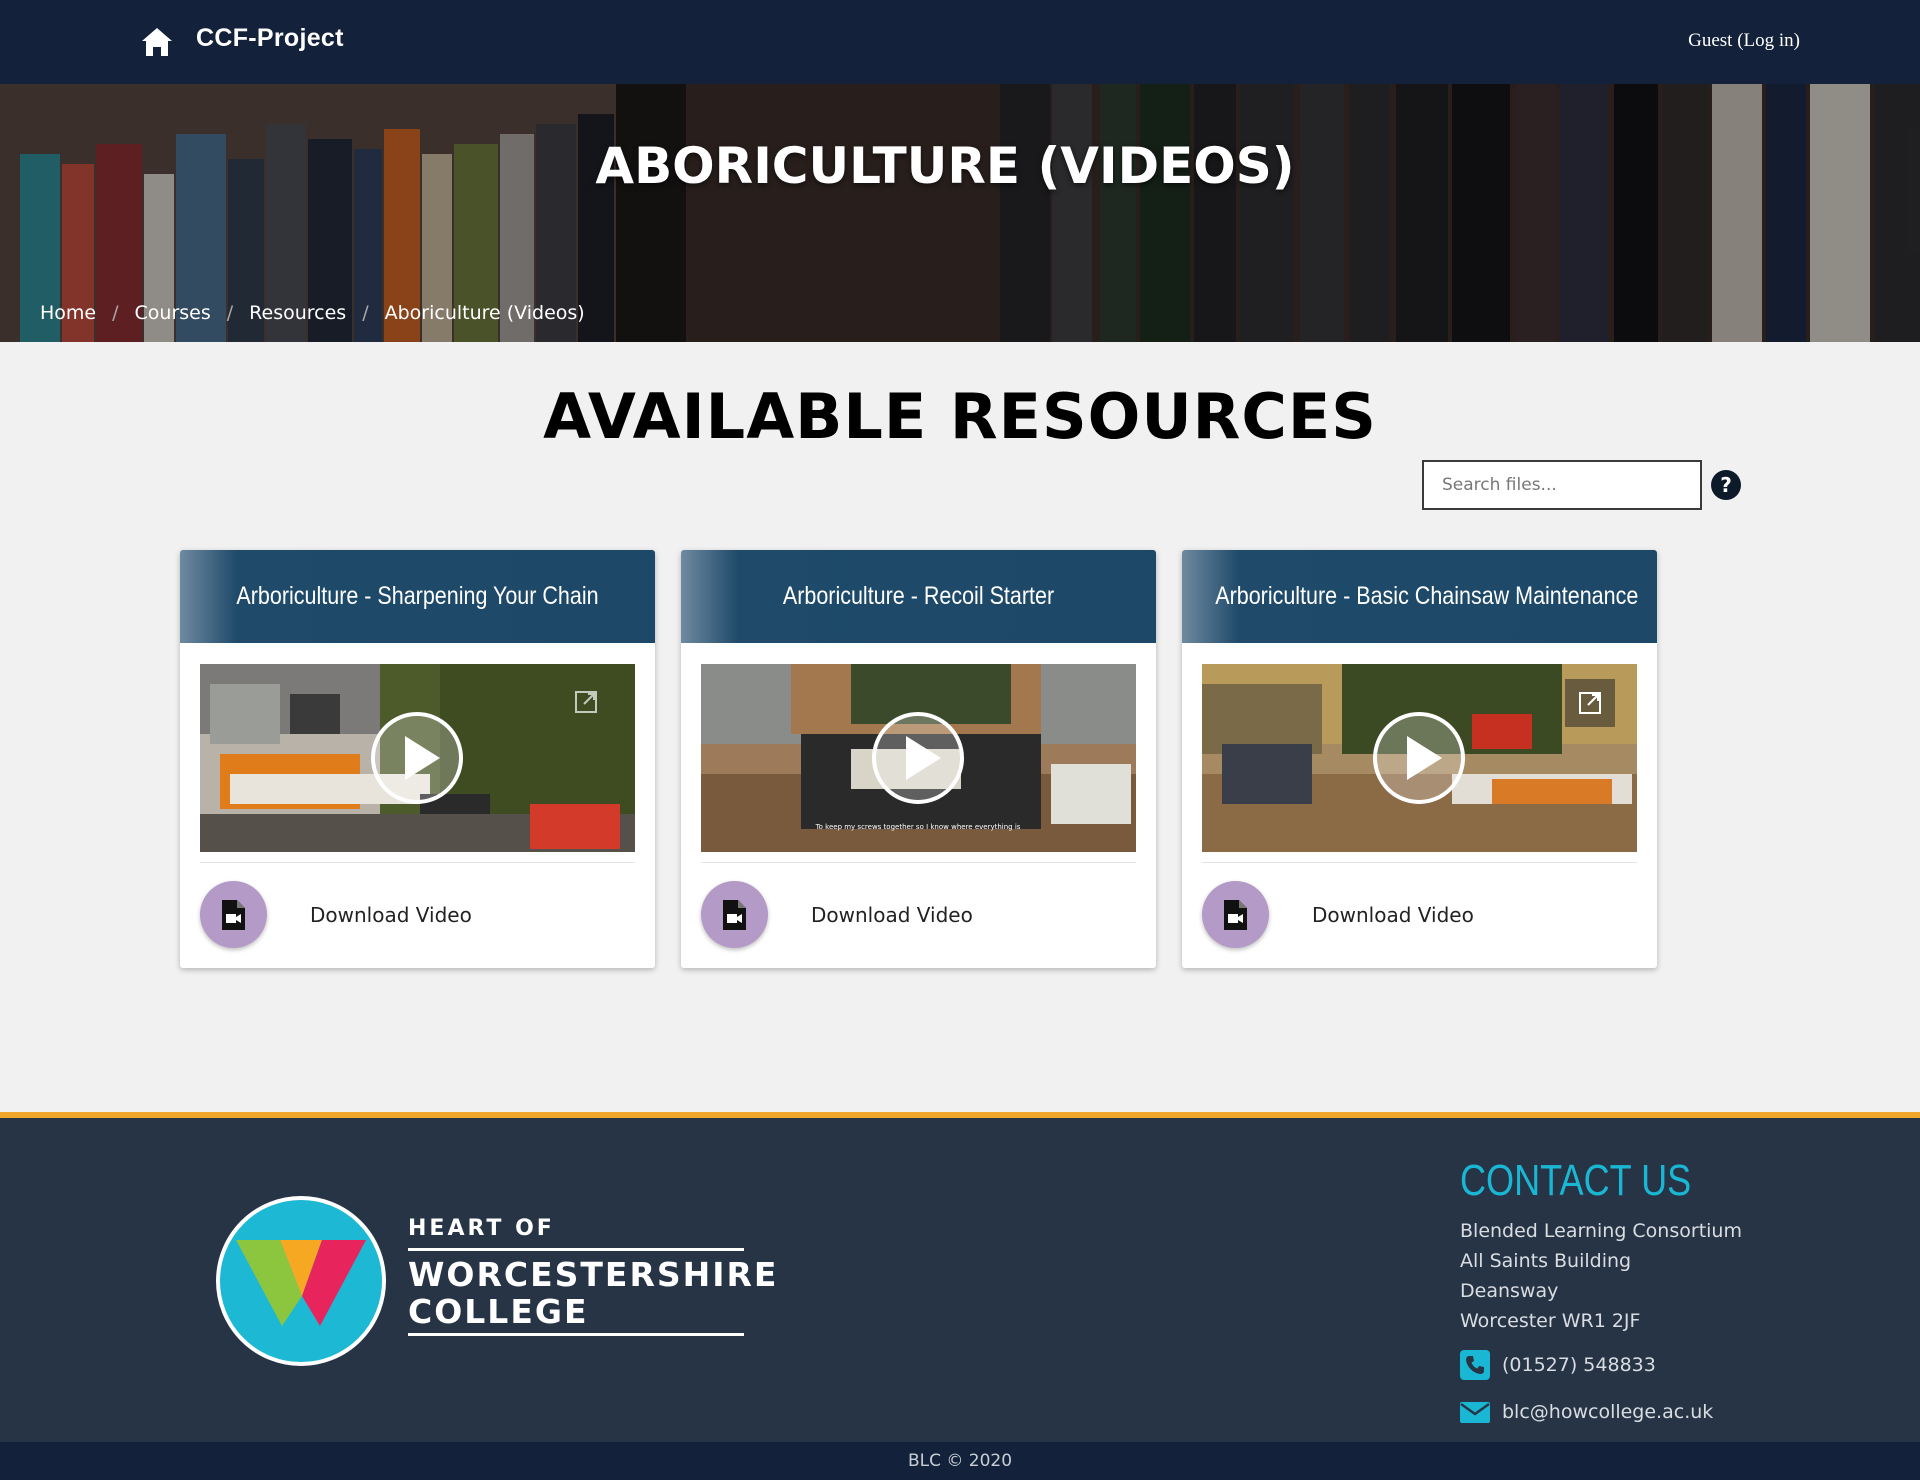 This screenshot has height=1480, width=1920. What do you see at coordinates (1607, 1412) in the screenshot?
I see `email-link: blc@howcollege.ac.uk` at bounding box center [1607, 1412].